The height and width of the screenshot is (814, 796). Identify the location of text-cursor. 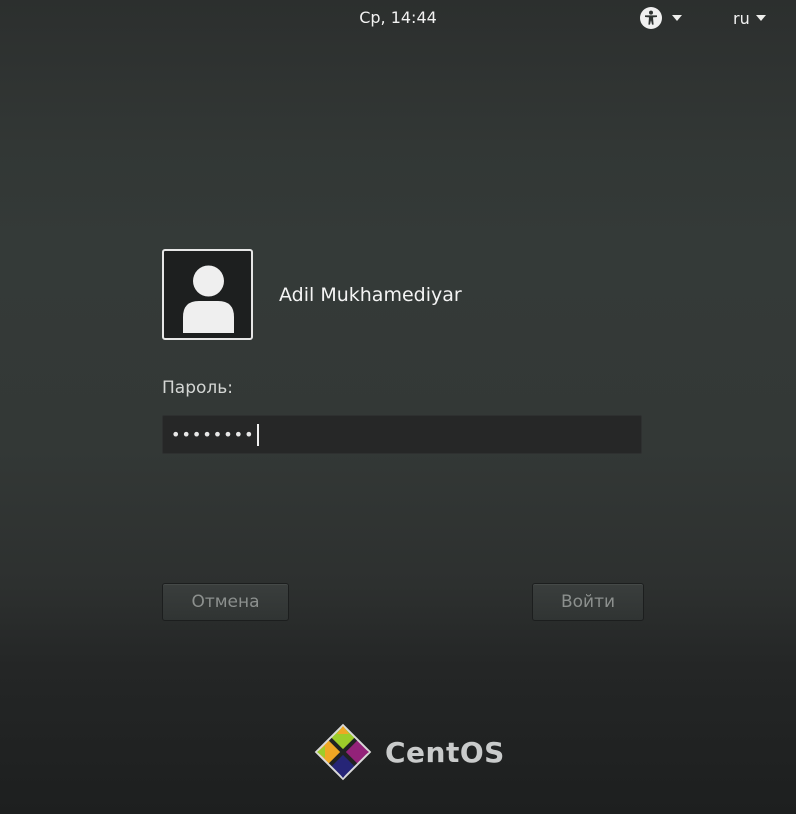
(257, 434).